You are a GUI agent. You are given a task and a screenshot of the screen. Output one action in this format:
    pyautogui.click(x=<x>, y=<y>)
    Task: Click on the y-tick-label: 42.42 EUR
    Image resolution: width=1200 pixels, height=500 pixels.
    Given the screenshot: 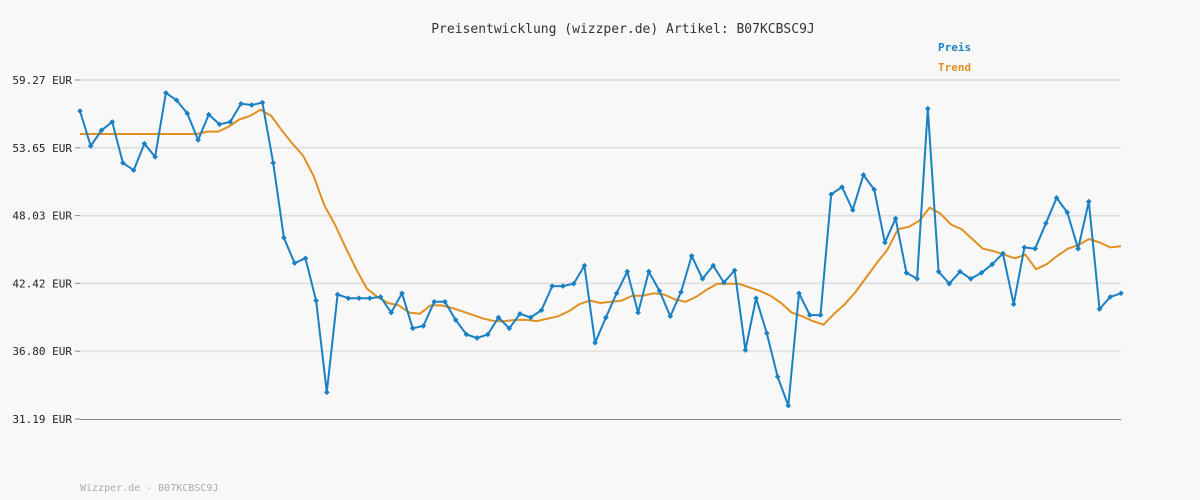 What is the action you would take?
    pyautogui.click(x=42, y=283)
    